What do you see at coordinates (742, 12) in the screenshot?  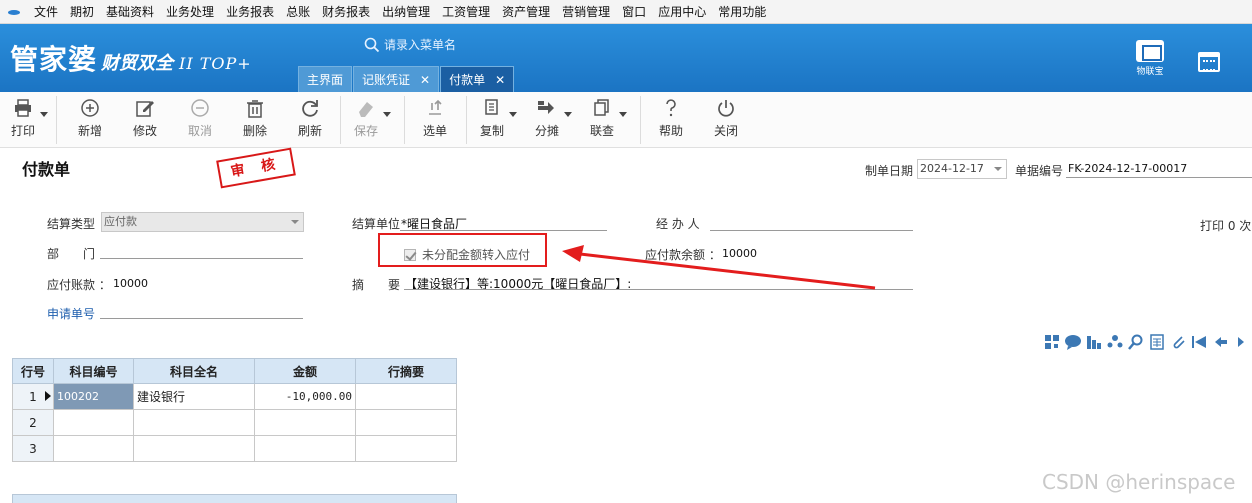 I see `menu-common: 常用功能` at bounding box center [742, 12].